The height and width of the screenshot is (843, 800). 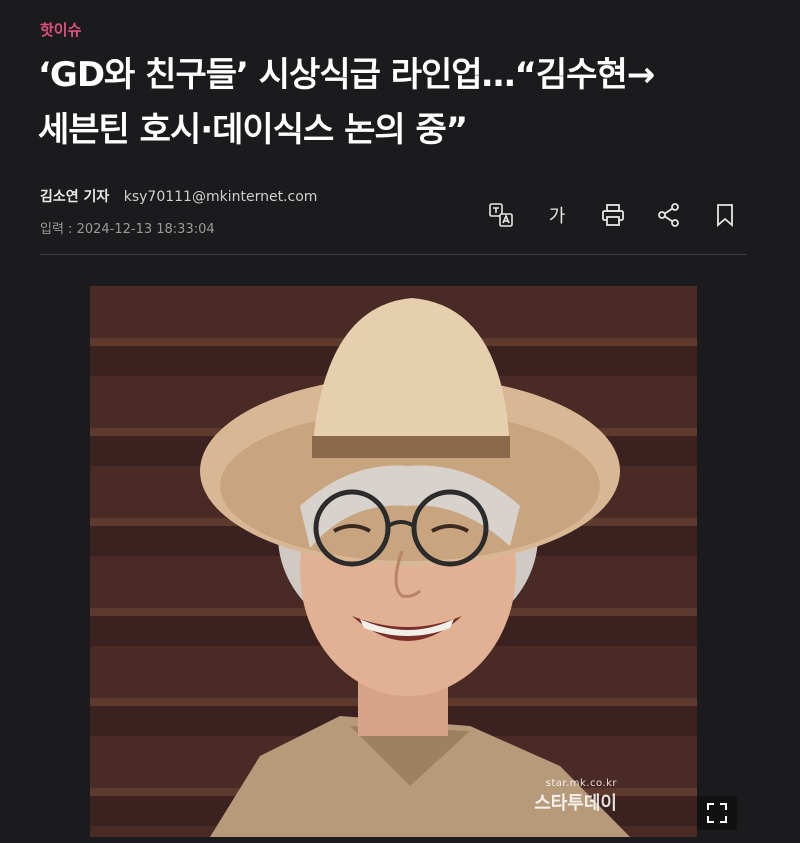 I want to click on category-label: 핫이슈, so click(x=60, y=29).